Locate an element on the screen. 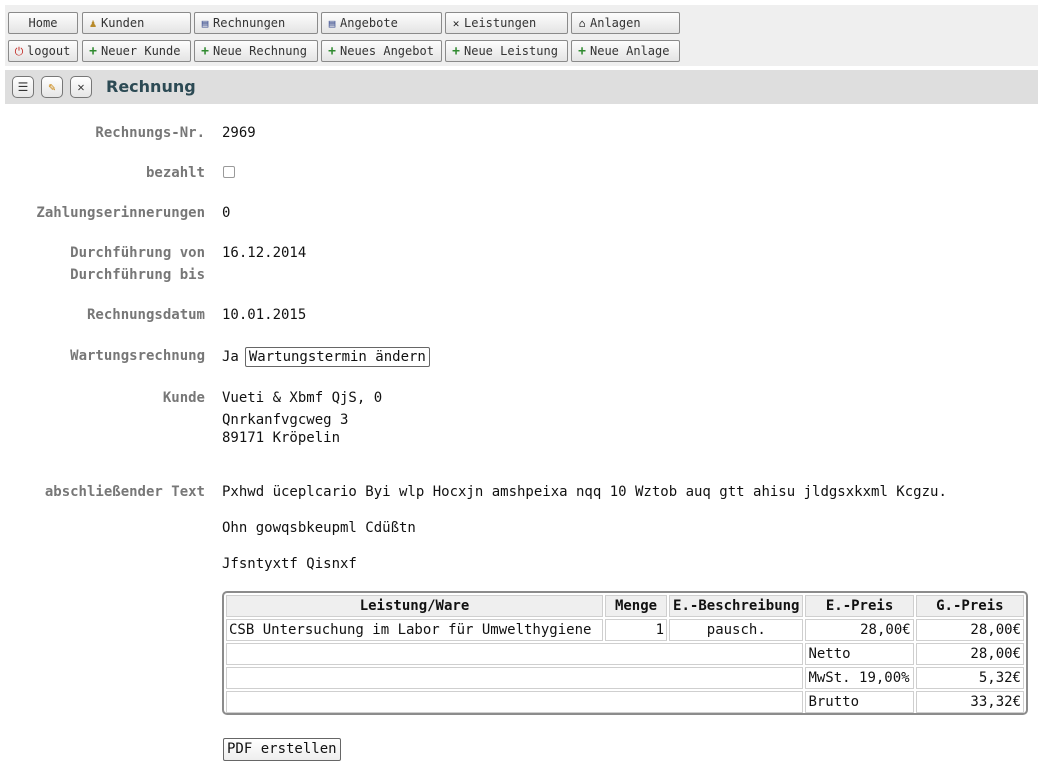 Image resolution: width=1038 pixels, height=778 pixels. new-service-button: + Neue Leistung is located at coordinates (506, 51).